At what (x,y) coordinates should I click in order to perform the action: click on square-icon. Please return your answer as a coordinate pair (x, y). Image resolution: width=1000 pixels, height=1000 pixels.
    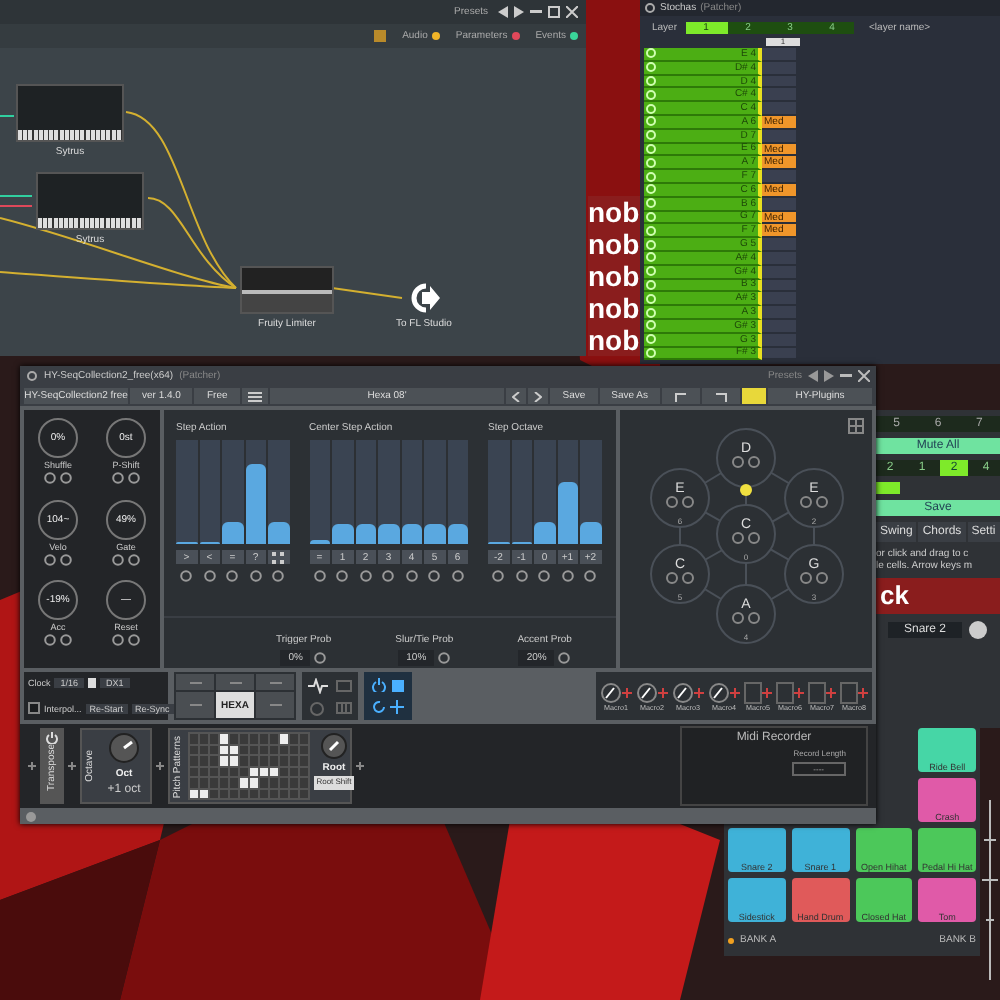
    Looking at the image, I should click on (397, 685).